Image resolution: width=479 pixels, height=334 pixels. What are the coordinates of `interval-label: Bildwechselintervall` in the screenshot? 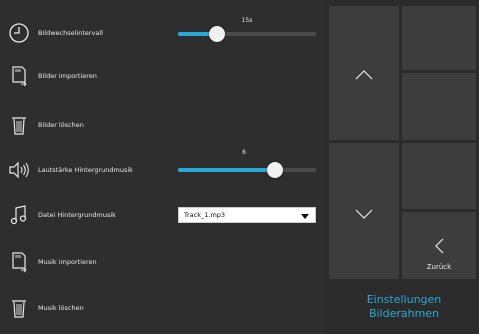 It's located at (70, 33).